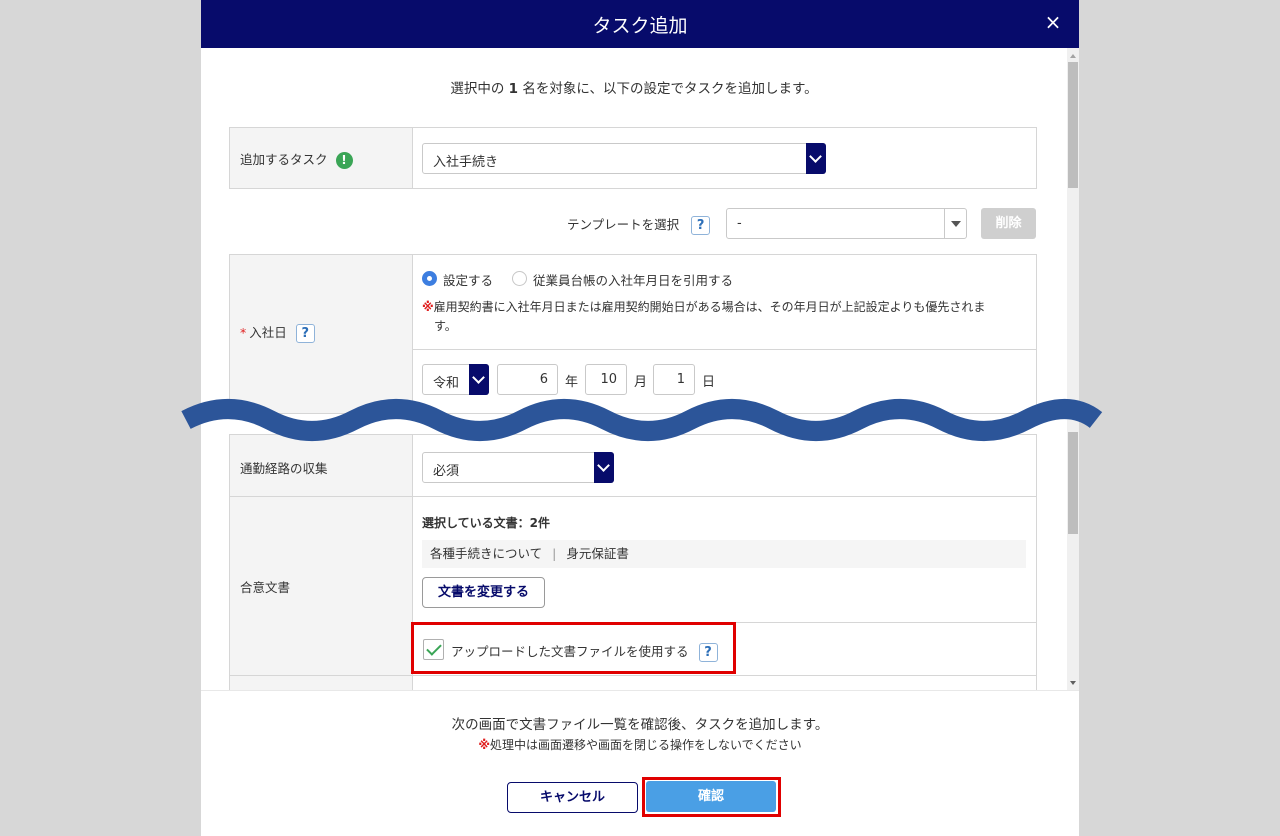  I want to click on wave-divider-path, so click(642, 420).